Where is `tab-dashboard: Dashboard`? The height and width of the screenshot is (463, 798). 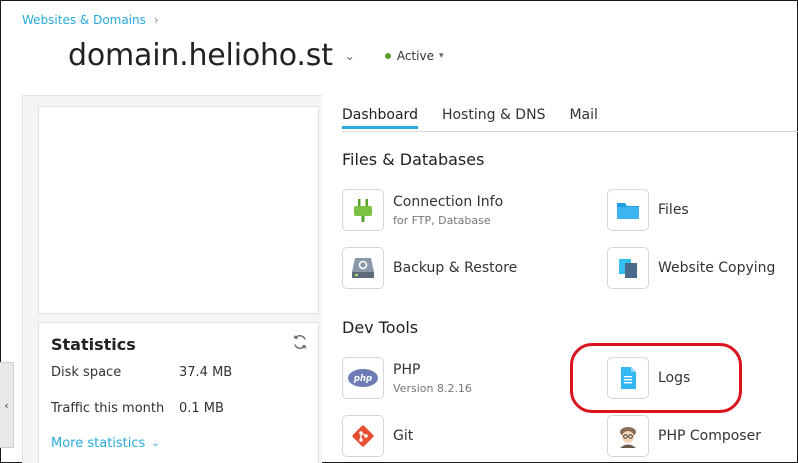
tab-dashboard: Dashboard is located at coordinates (380, 118).